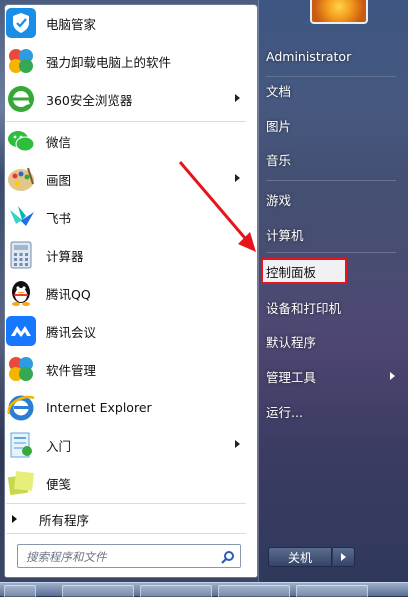  I want to click on annotation-arrow-icon, so click(217, 206).